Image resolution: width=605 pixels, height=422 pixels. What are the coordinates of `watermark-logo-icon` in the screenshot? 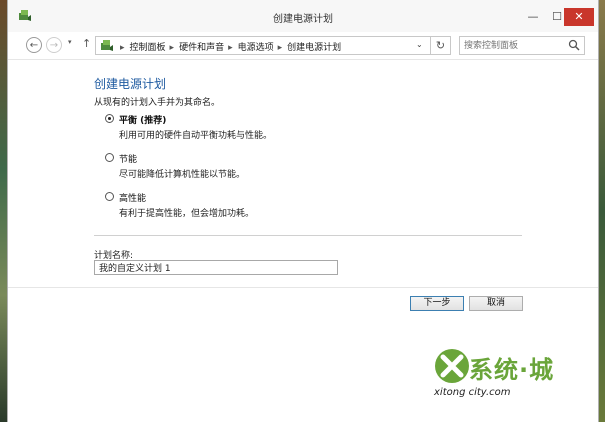 It's located at (452, 366).